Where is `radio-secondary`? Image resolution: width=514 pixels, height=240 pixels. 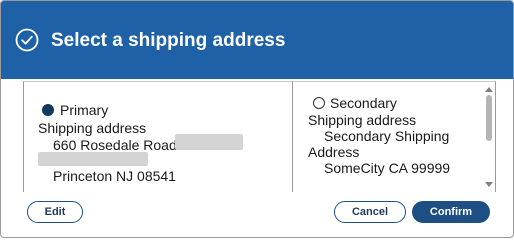 radio-secondary is located at coordinates (319, 103).